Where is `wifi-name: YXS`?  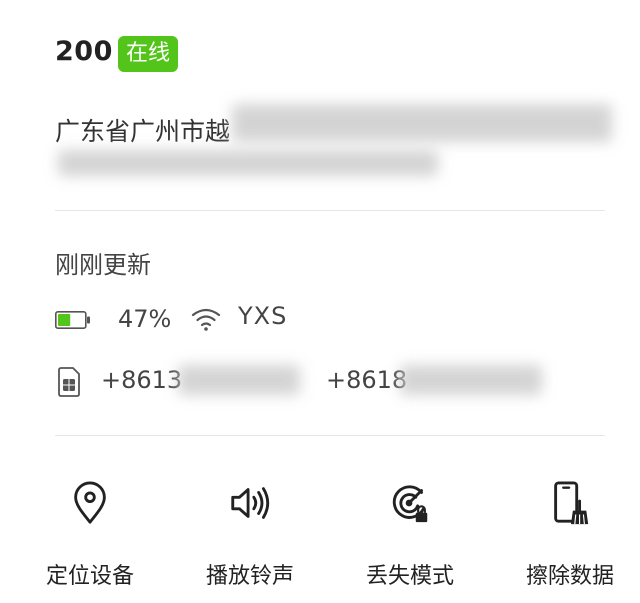 wifi-name: YXS is located at coordinates (263, 316).